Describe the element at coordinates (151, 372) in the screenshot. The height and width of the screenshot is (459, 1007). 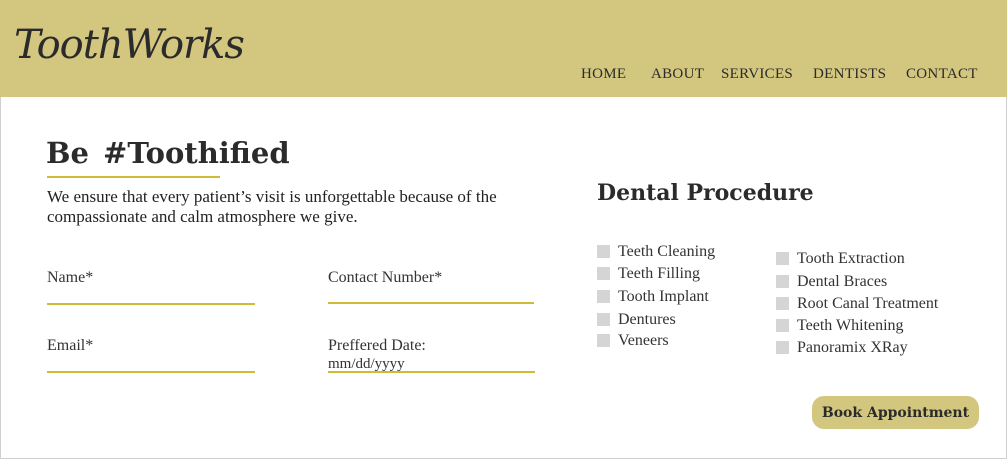
I see `email-underline` at that location.